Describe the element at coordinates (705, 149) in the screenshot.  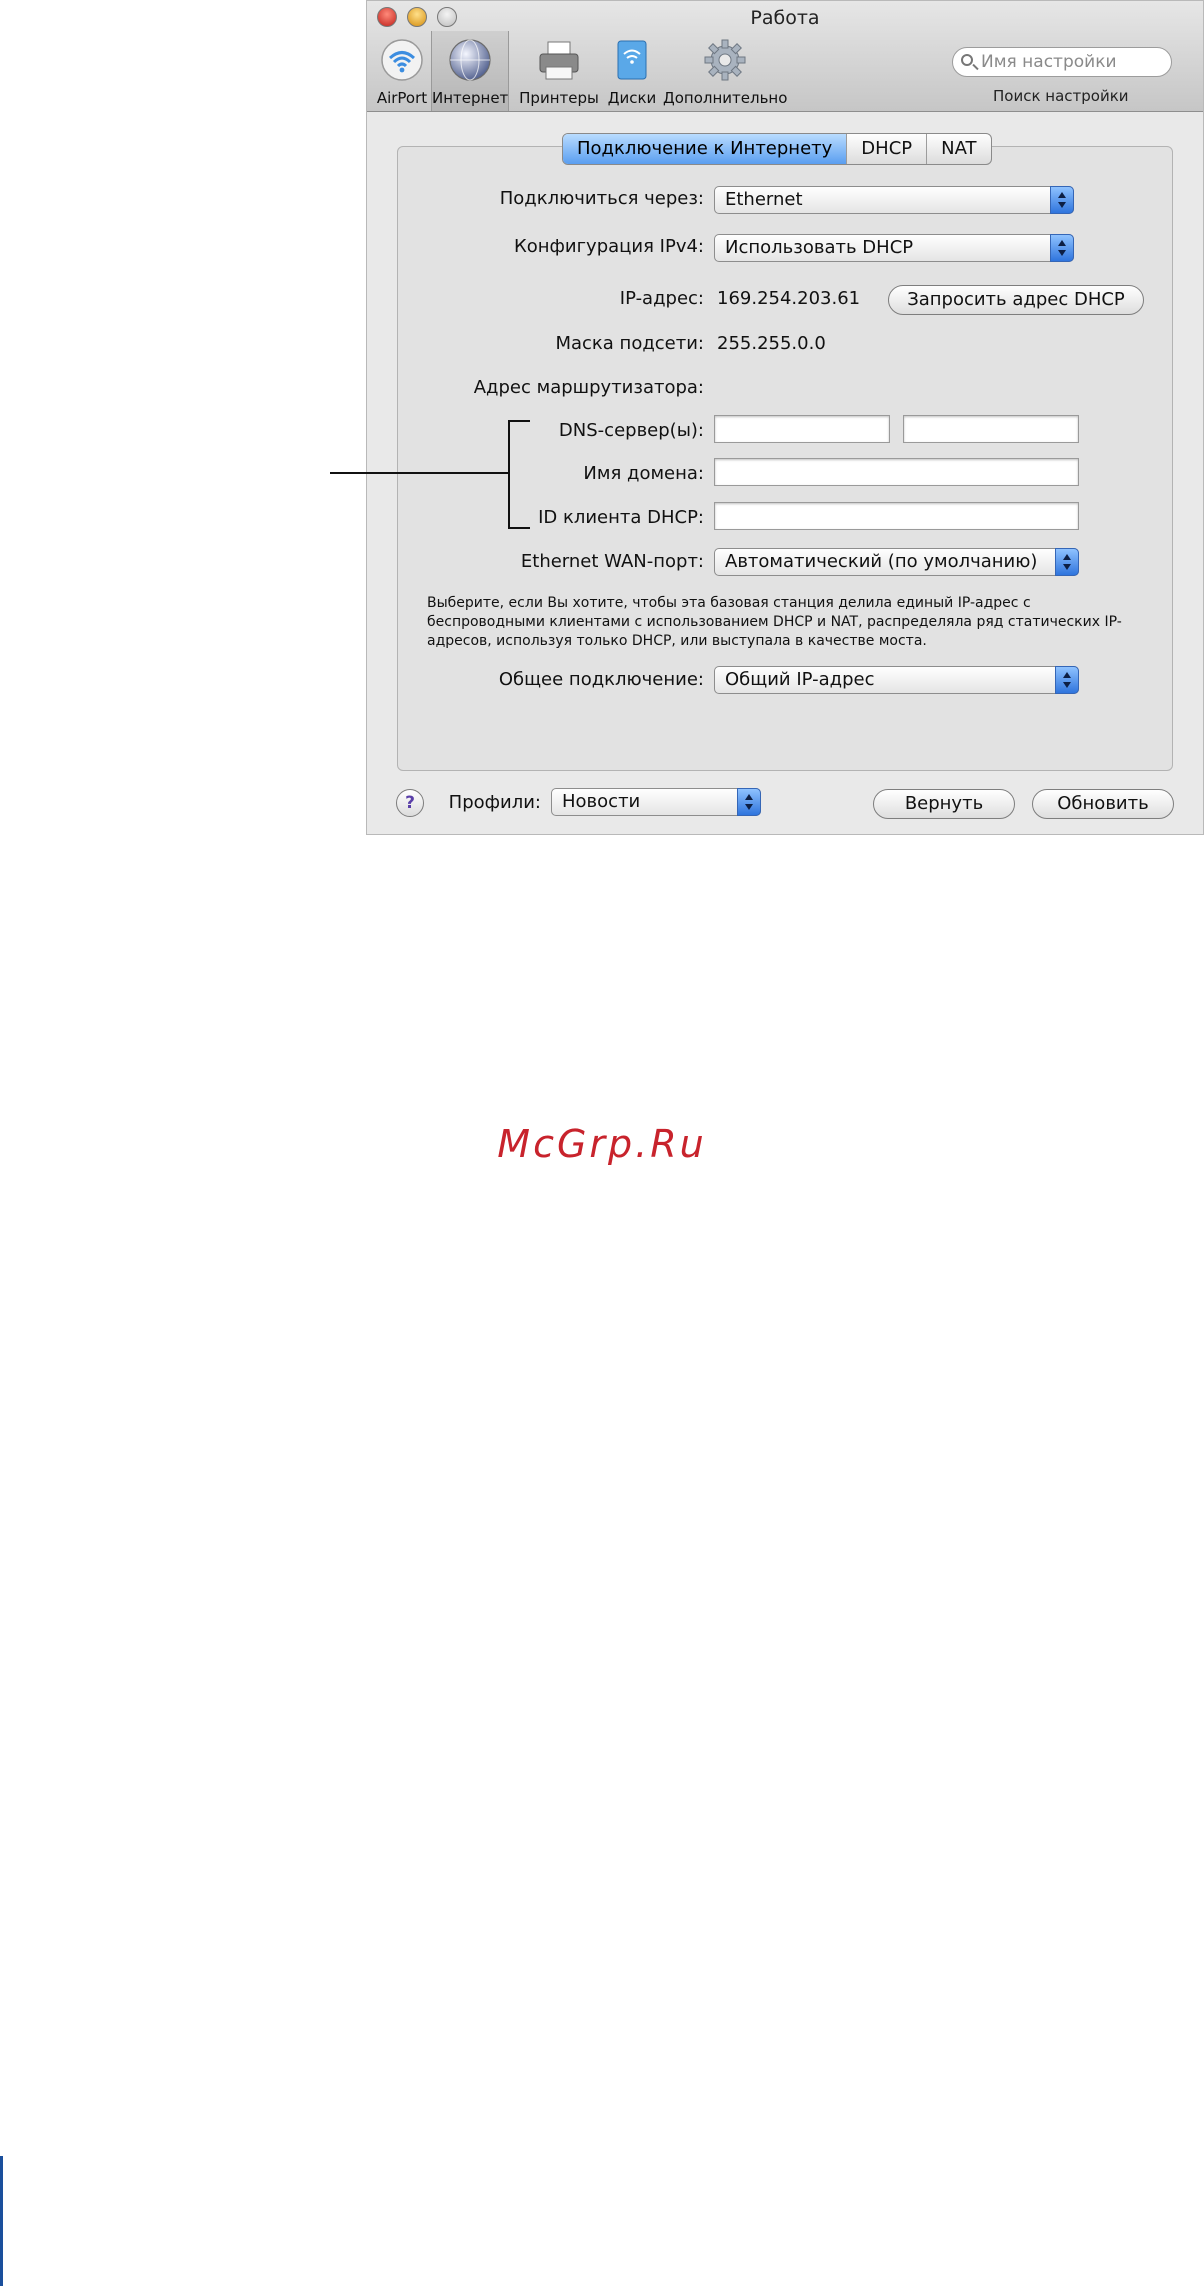
I see `tab-internet-connection: Подключение к Интернету` at that location.